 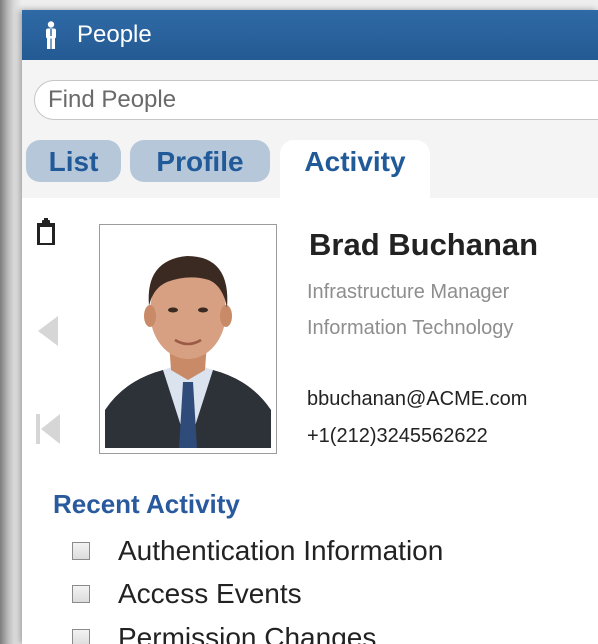 What do you see at coordinates (114, 34) in the screenshot?
I see `panel-title: People` at bounding box center [114, 34].